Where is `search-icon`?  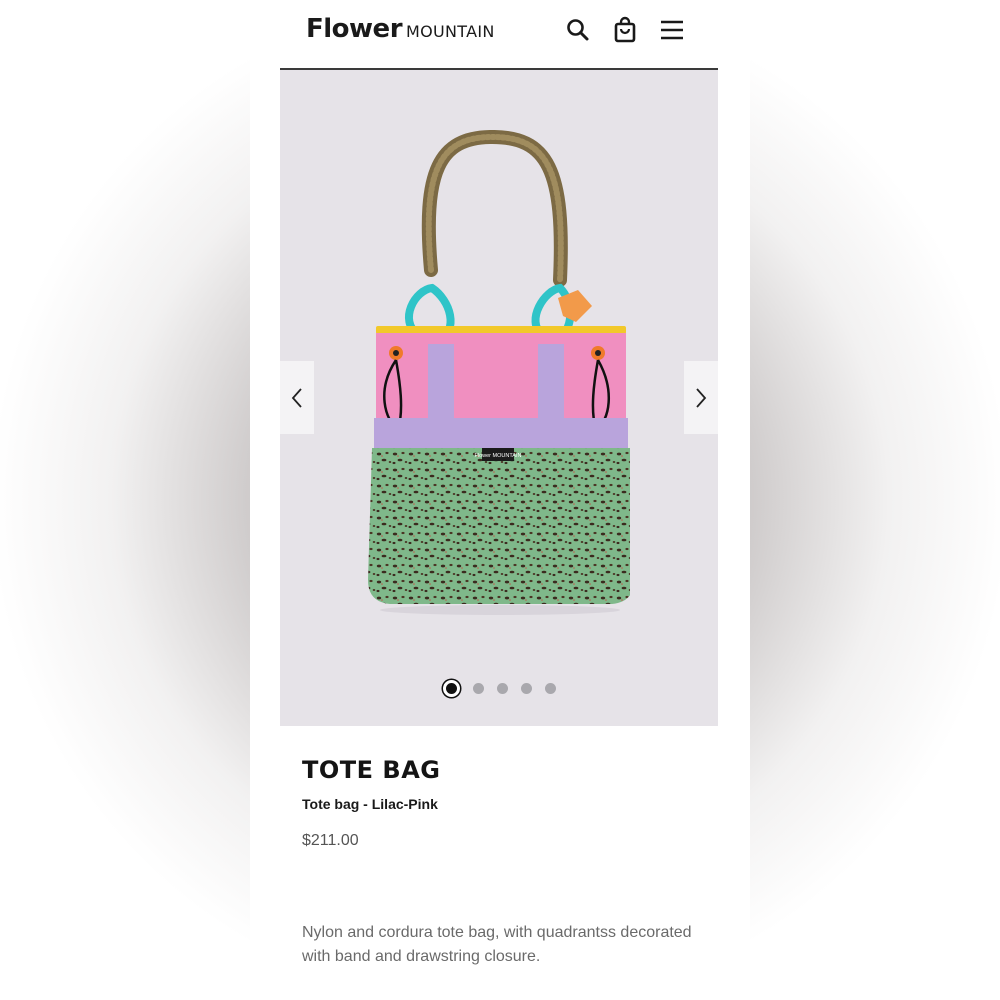
search-icon is located at coordinates (578, 30).